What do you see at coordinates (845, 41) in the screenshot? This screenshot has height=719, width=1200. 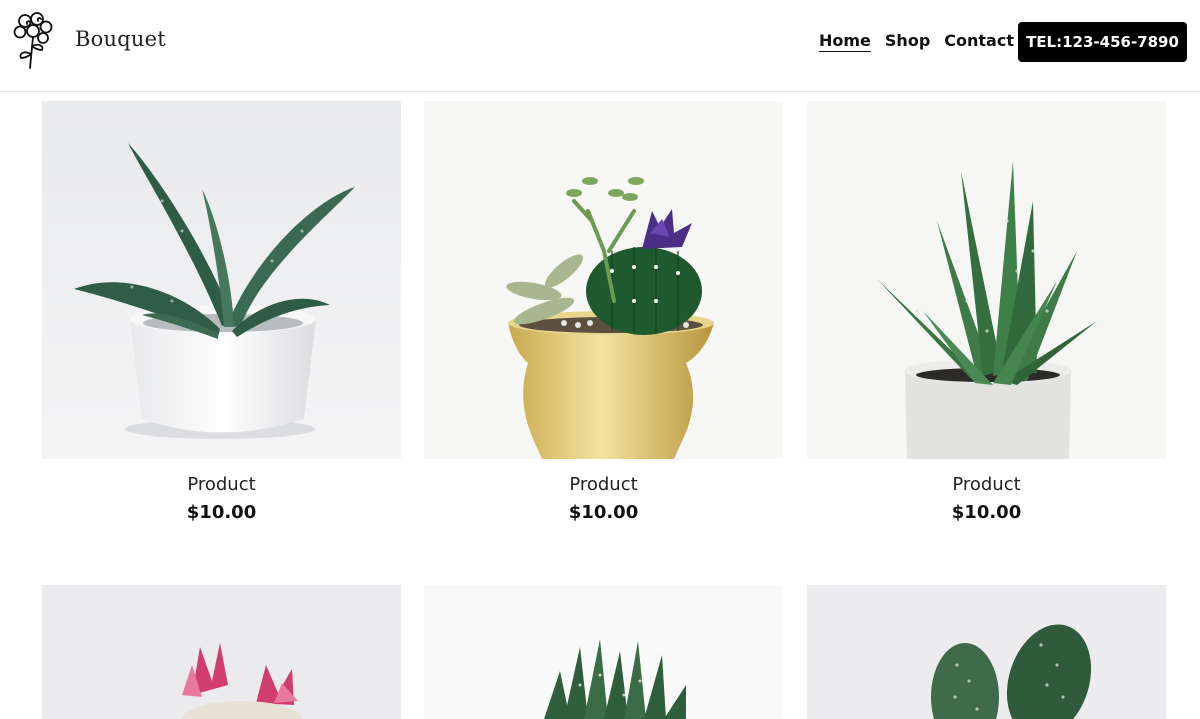 I see `nav-home: Home` at bounding box center [845, 41].